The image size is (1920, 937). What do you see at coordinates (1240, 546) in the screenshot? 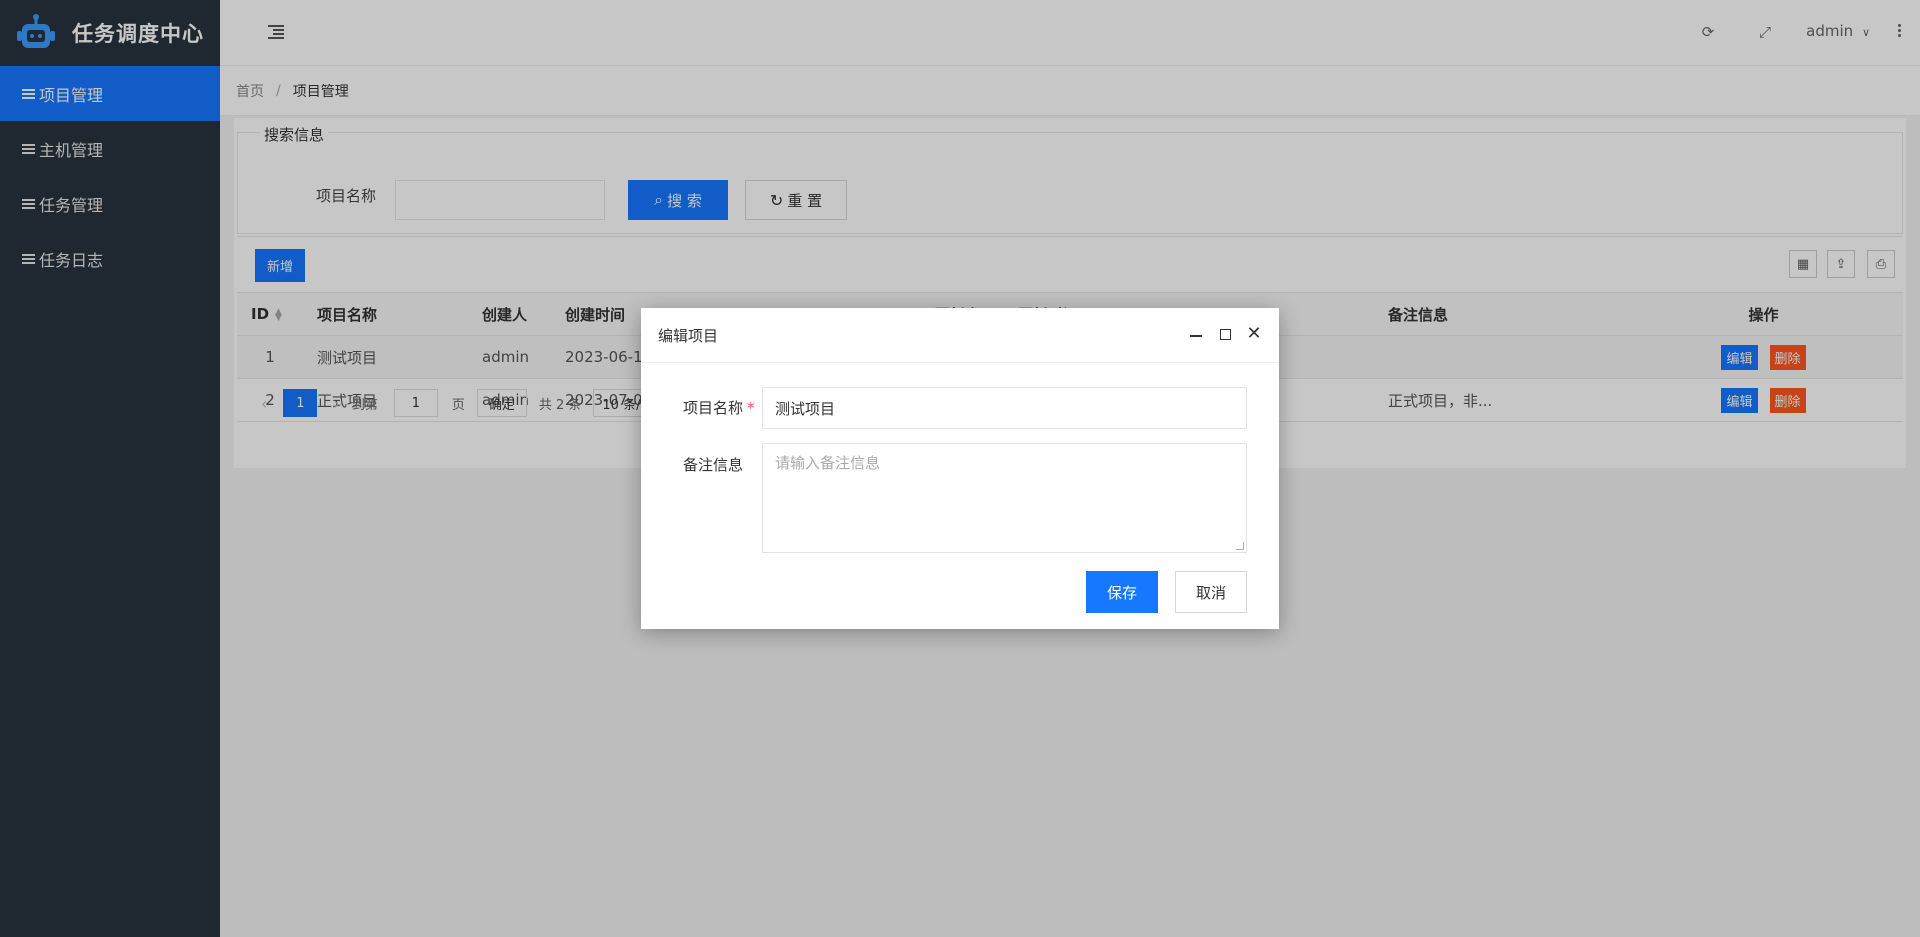
I see `resize-handle-icon` at bounding box center [1240, 546].